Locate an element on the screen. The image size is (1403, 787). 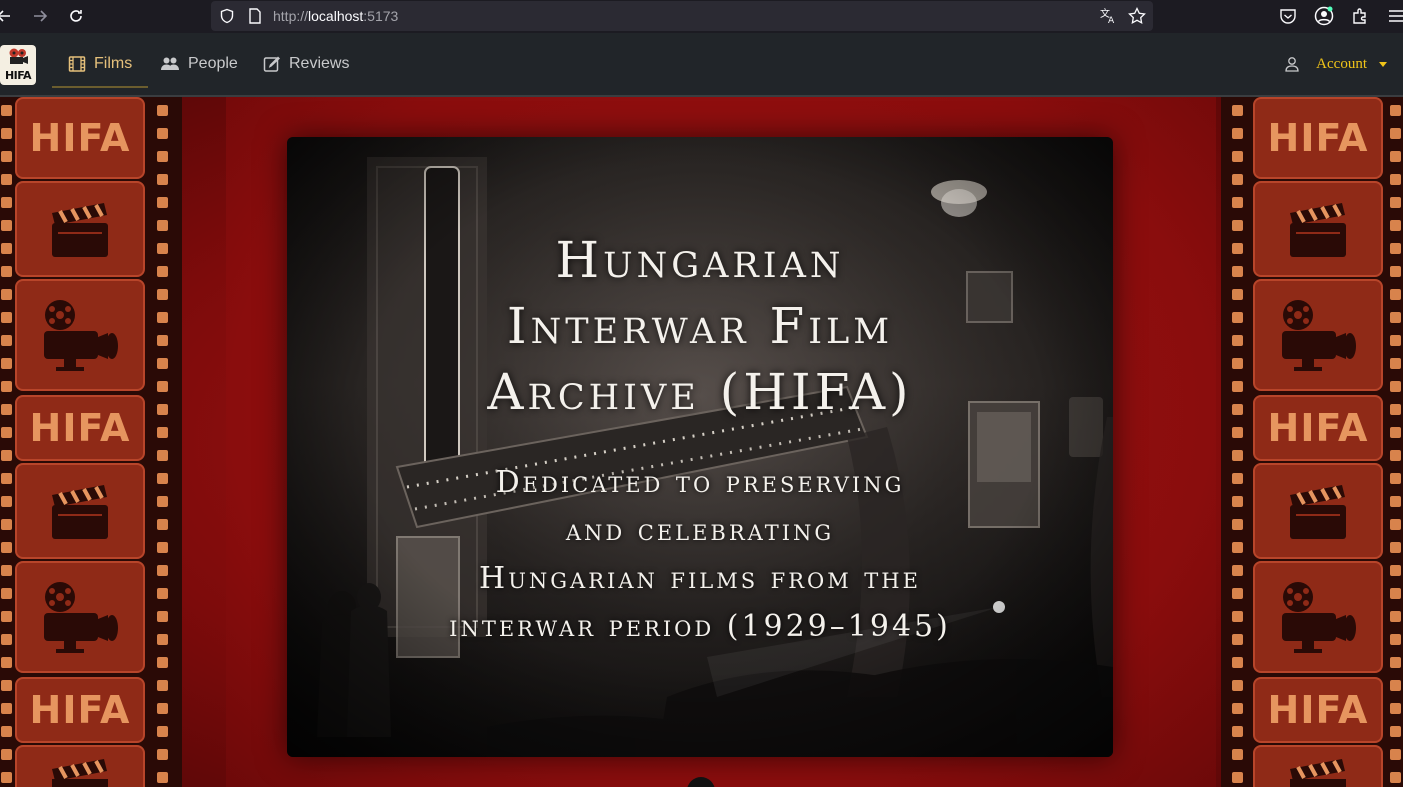
address-bar: http://localhost:5173 文A is located at coordinates (682, 16).